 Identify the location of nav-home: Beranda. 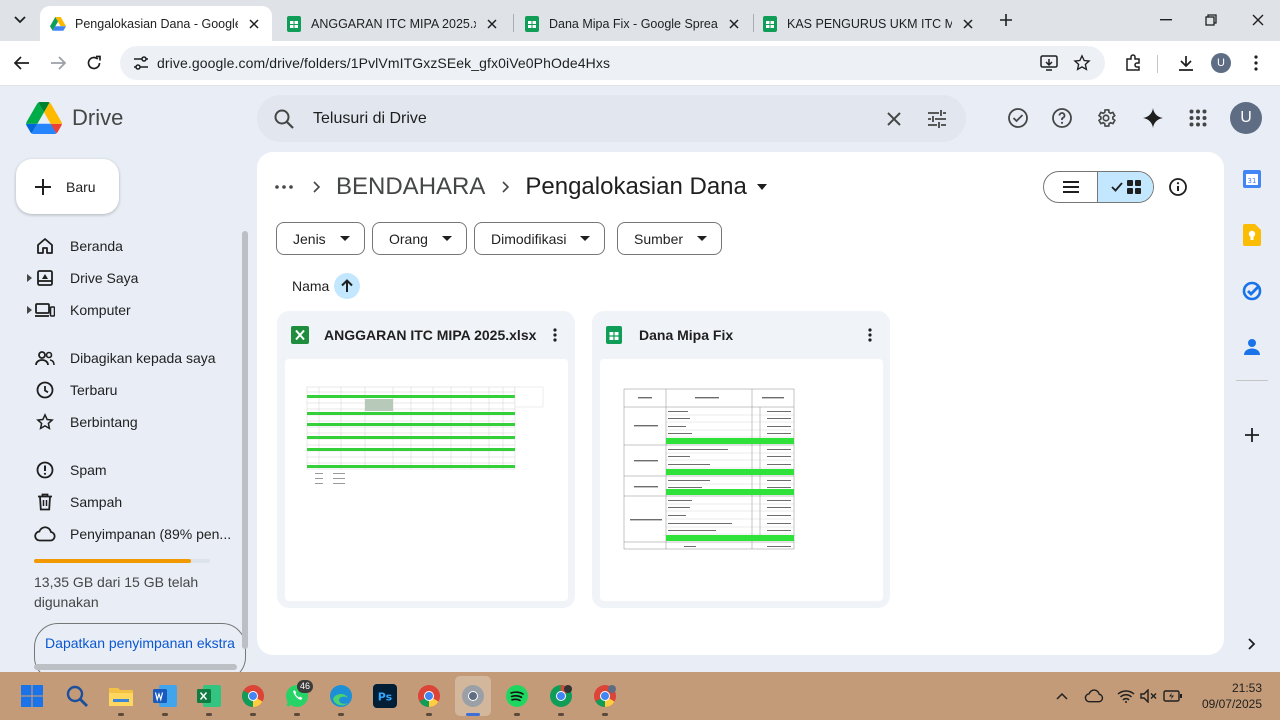
(73, 246).